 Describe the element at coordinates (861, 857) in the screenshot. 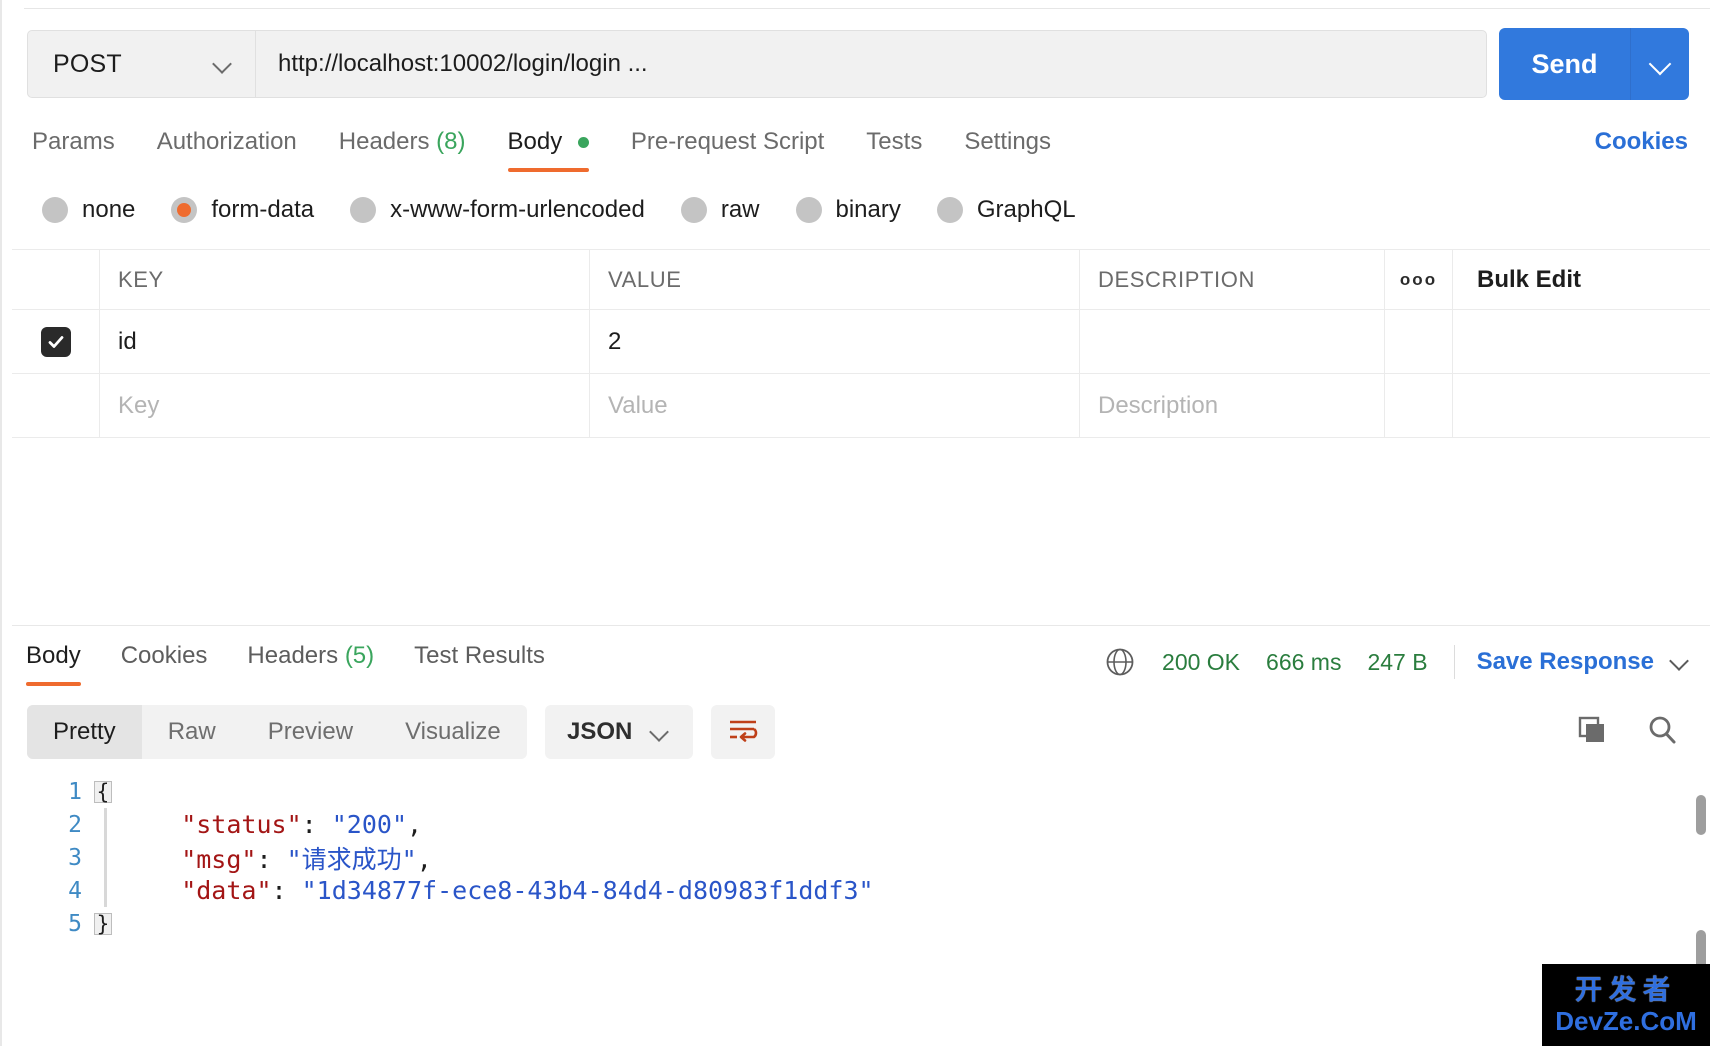

I see `code-line: 3 "msg": "请求成功",` at that location.